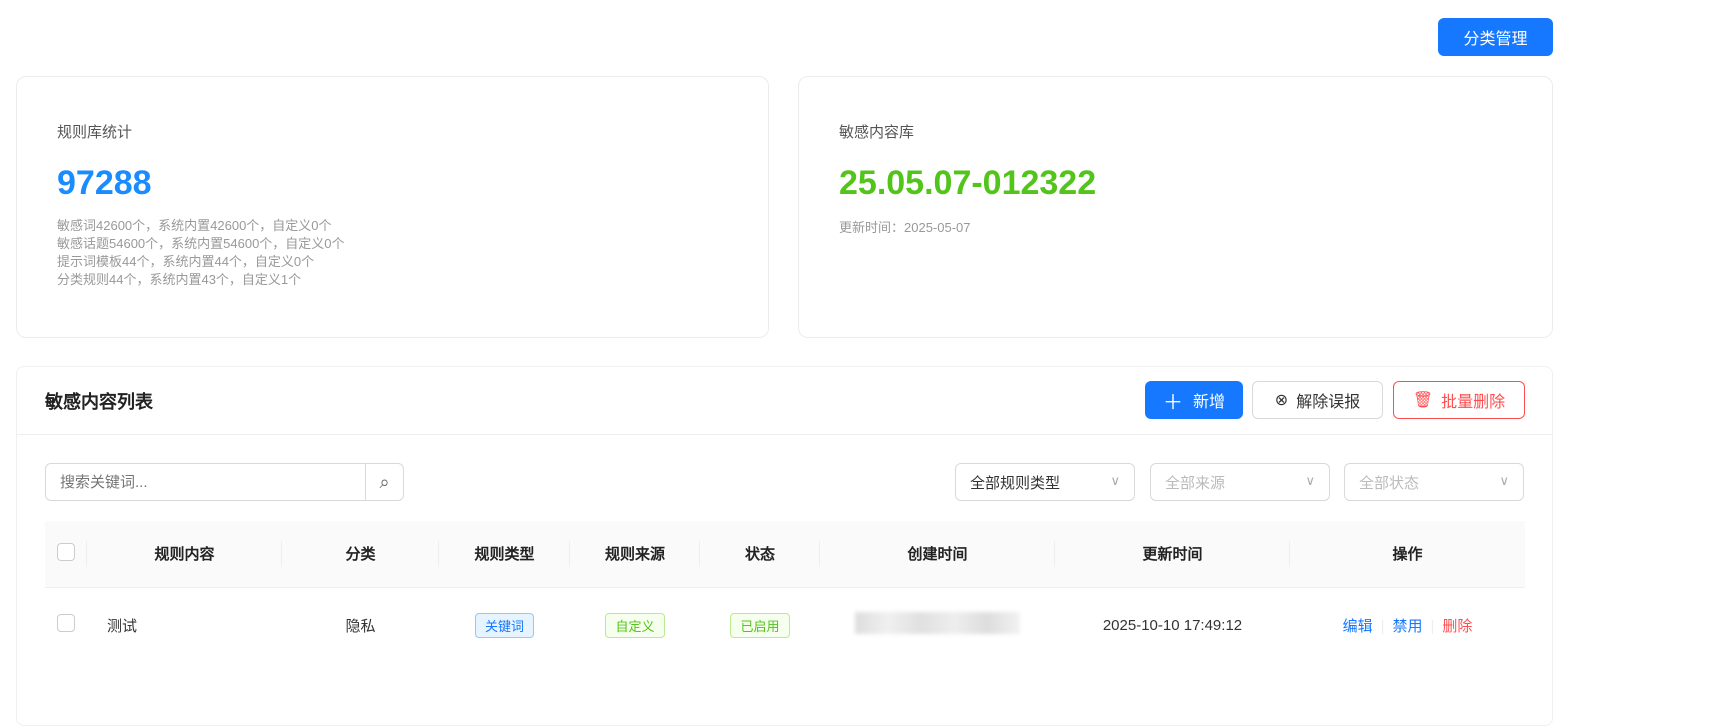 The image size is (1711, 726). Describe the element at coordinates (504, 554) in the screenshot. I see `col-type: 规则类型` at that location.